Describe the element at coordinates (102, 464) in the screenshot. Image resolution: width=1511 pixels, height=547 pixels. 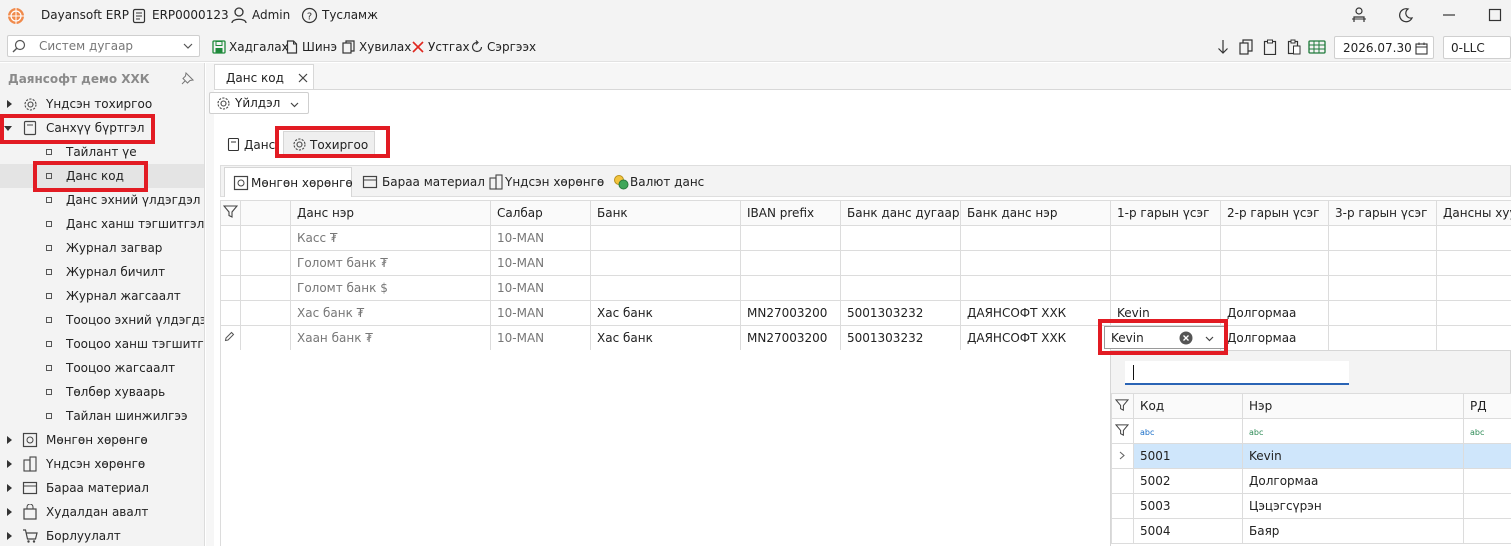
I see `sidebar-item-fixed-assets: Үндсэн хөрөнгө` at that location.